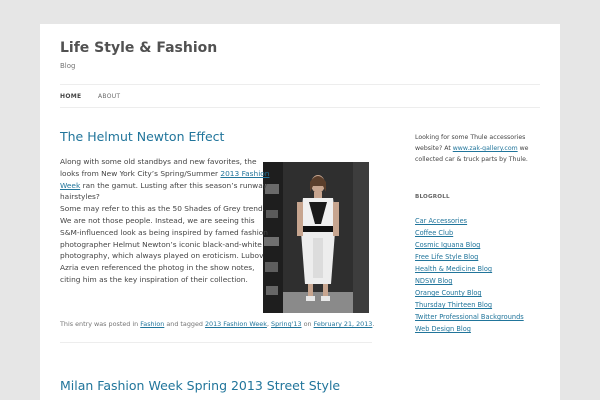 This screenshot has width=600, height=400. I want to click on blogroll-link: Coffee Club, so click(434, 233).